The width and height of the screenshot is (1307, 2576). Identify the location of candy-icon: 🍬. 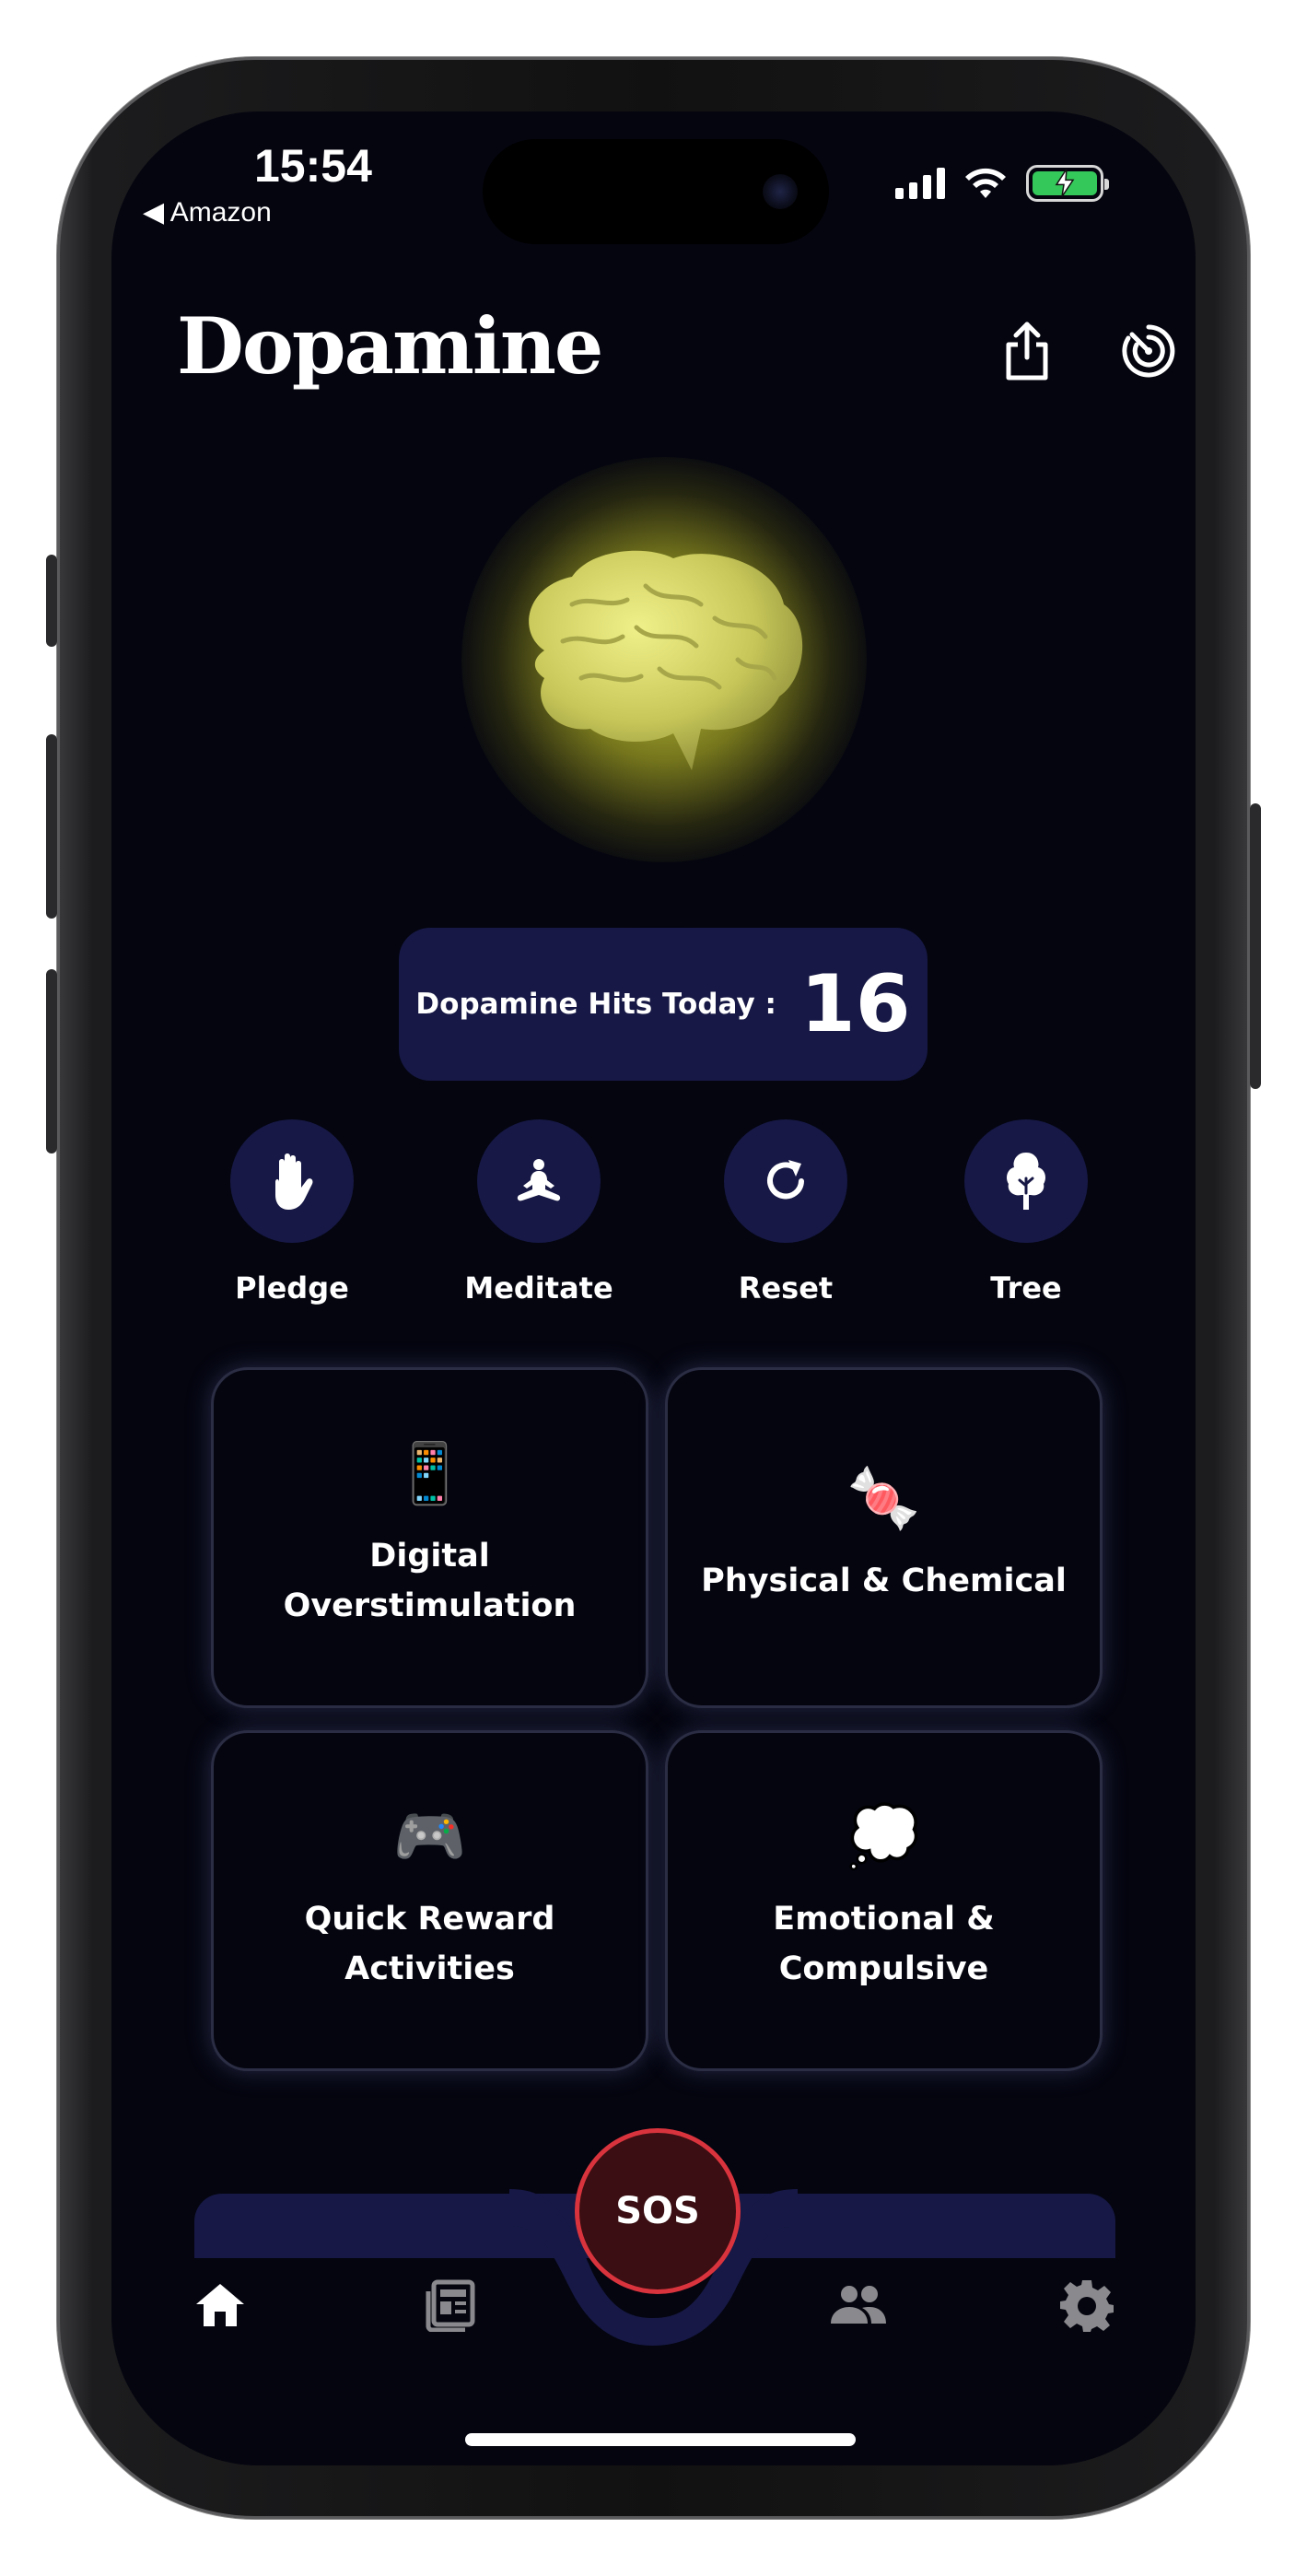
(883, 1499).